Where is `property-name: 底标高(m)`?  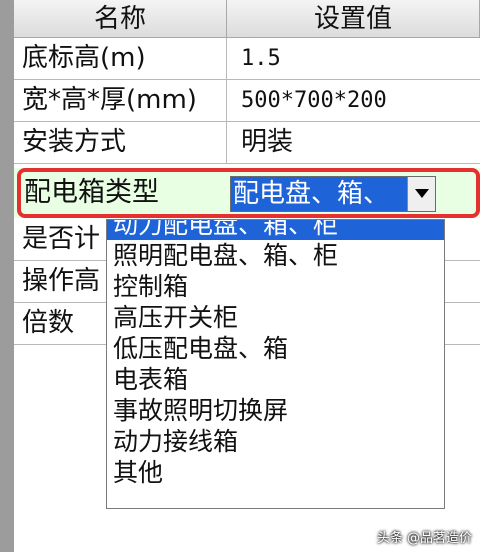 property-name: 底标高(m) is located at coordinates (120, 58).